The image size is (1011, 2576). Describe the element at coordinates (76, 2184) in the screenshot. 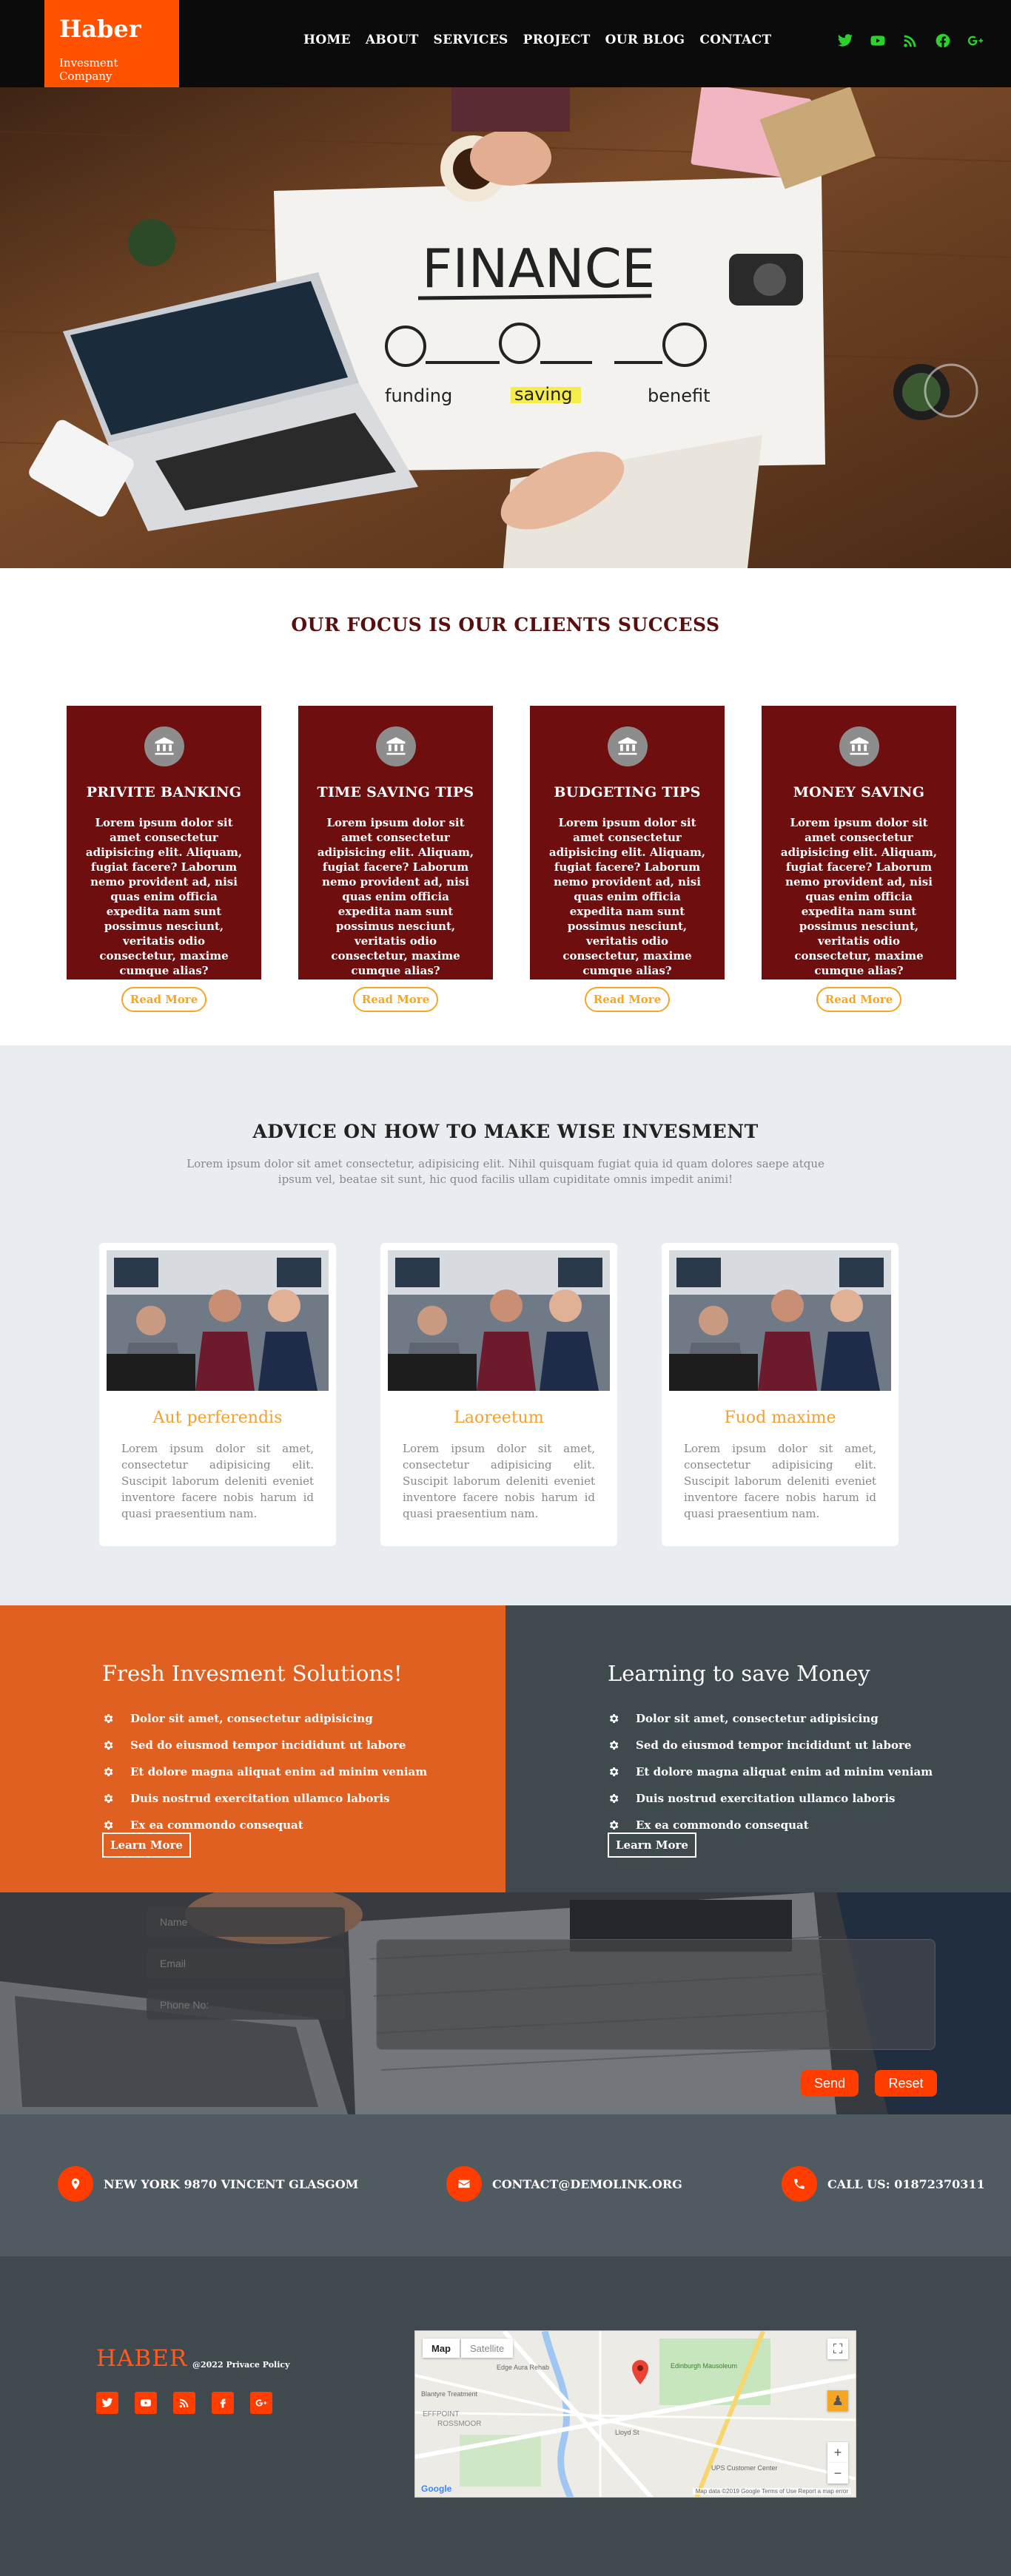

I see `map-marker-icon` at that location.